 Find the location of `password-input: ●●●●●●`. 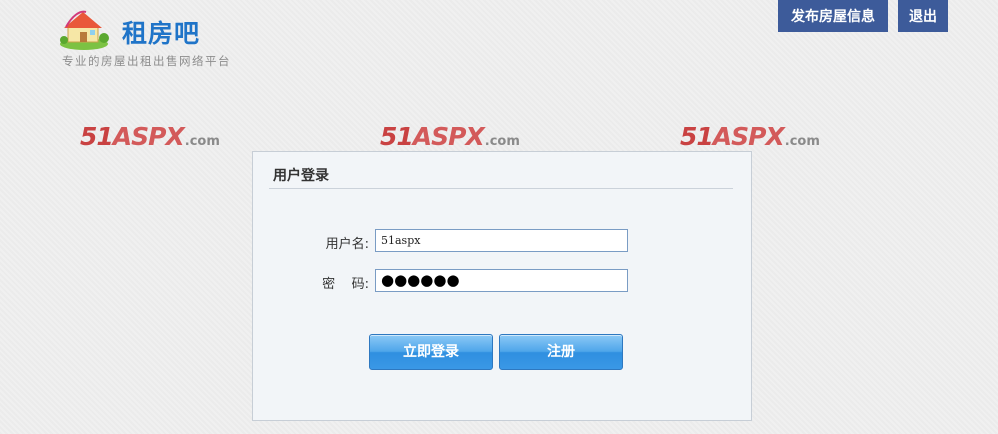

password-input: ●●●●●● is located at coordinates (501, 280).